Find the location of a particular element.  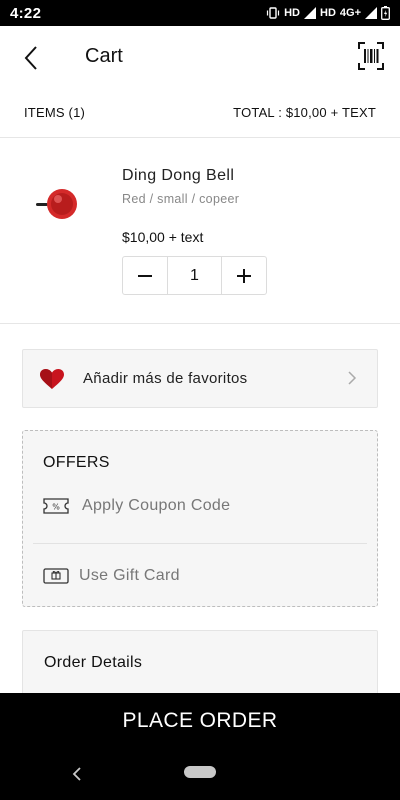

chevron-left-icon is located at coordinates (30, 58).